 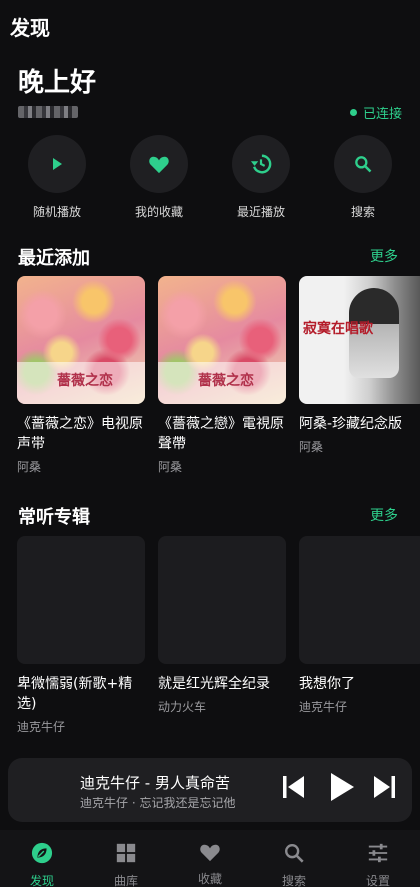 What do you see at coordinates (384, 256) in the screenshot?
I see `recent-more-link: 更多` at bounding box center [384, 256].